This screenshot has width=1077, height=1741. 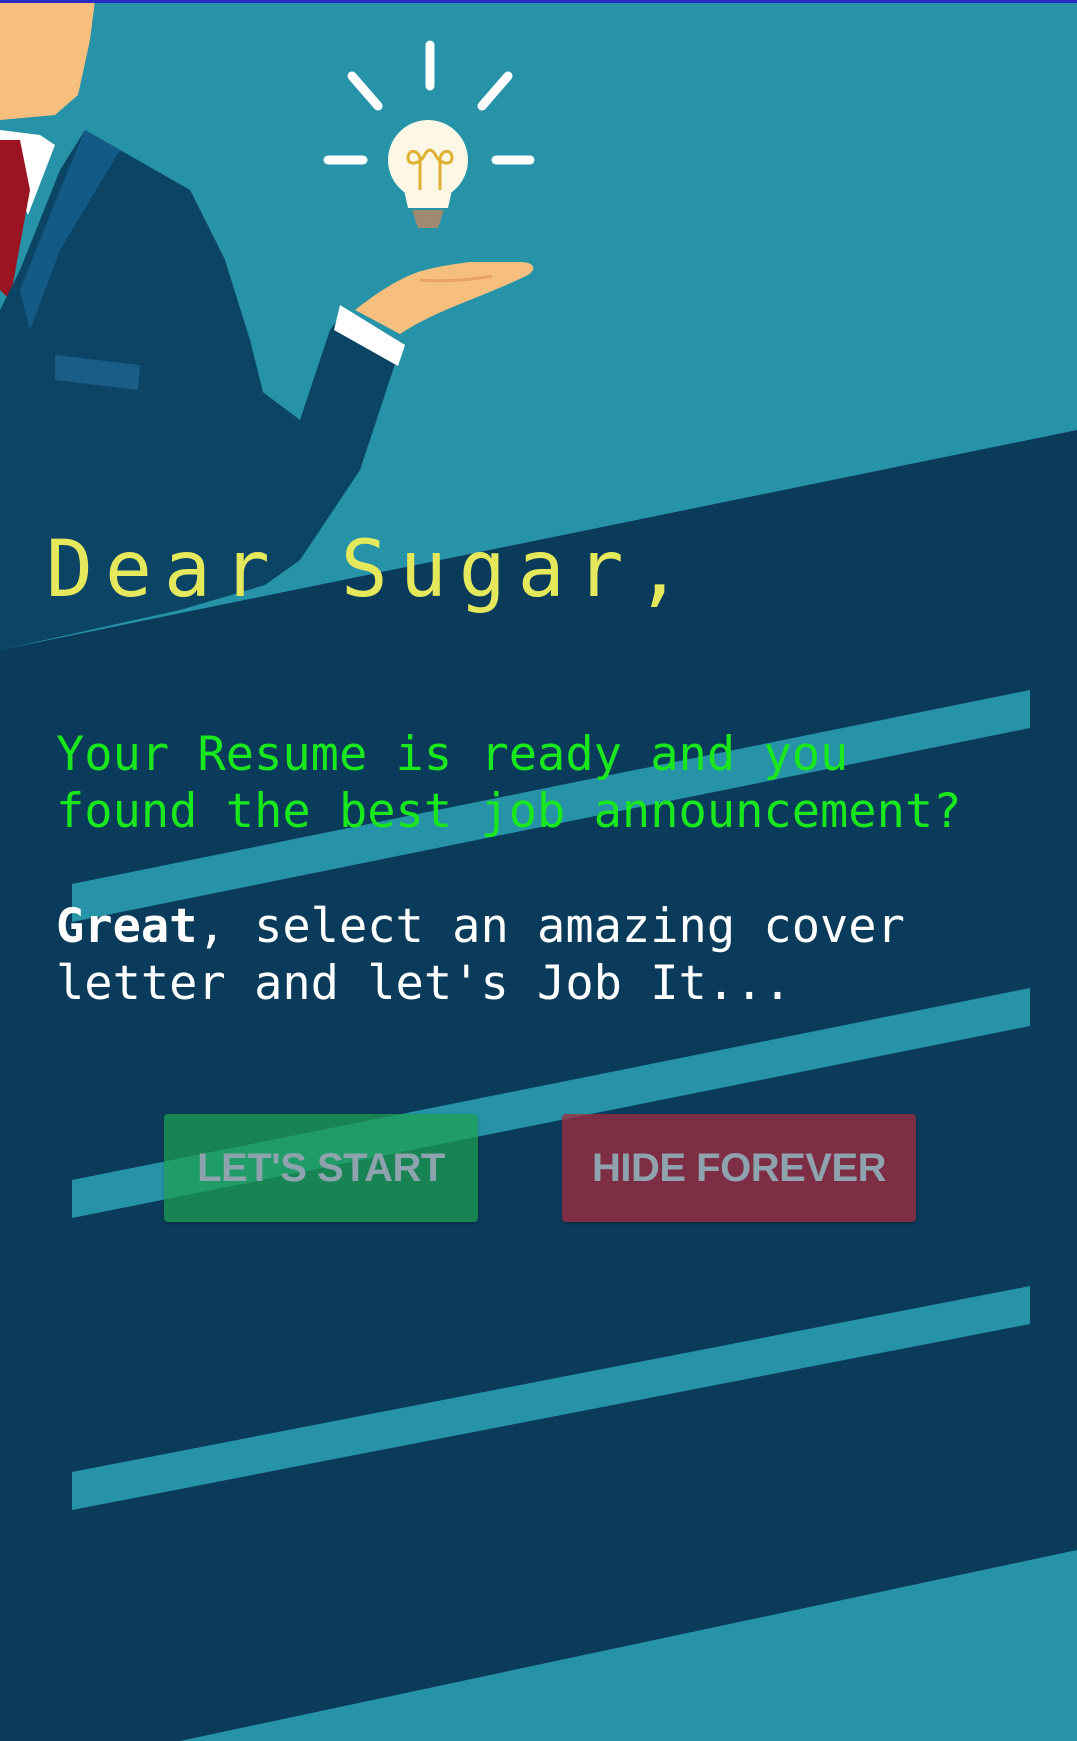 What do you see at coordinates (127, 926) in the screenshot?
I see `cta-emphasis: Great` at bounding box center [127, 926].